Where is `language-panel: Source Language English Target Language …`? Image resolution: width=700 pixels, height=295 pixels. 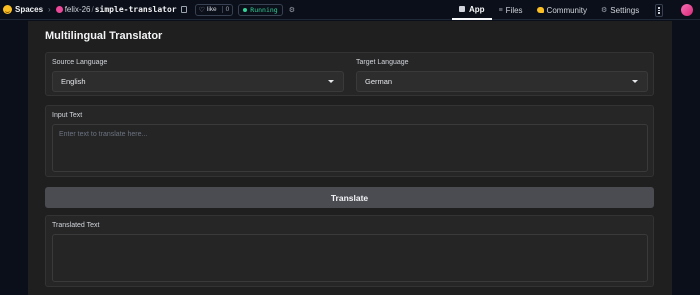
language-panel: Source Language English Target Language … is located at coordinates (349, 74).